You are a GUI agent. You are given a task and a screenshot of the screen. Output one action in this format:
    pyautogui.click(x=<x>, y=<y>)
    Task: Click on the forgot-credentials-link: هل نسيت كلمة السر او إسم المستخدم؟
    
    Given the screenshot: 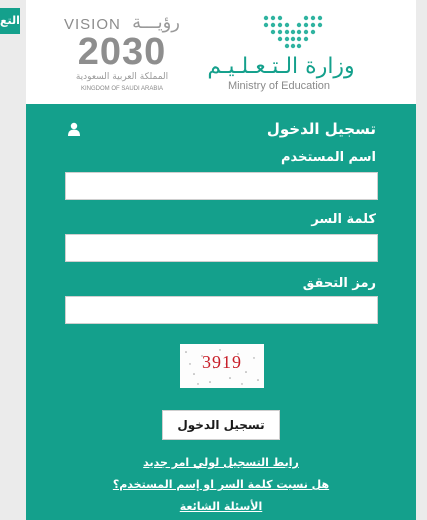 What is the action you would take?
    pyautogui.click(x=221, y=484)
    